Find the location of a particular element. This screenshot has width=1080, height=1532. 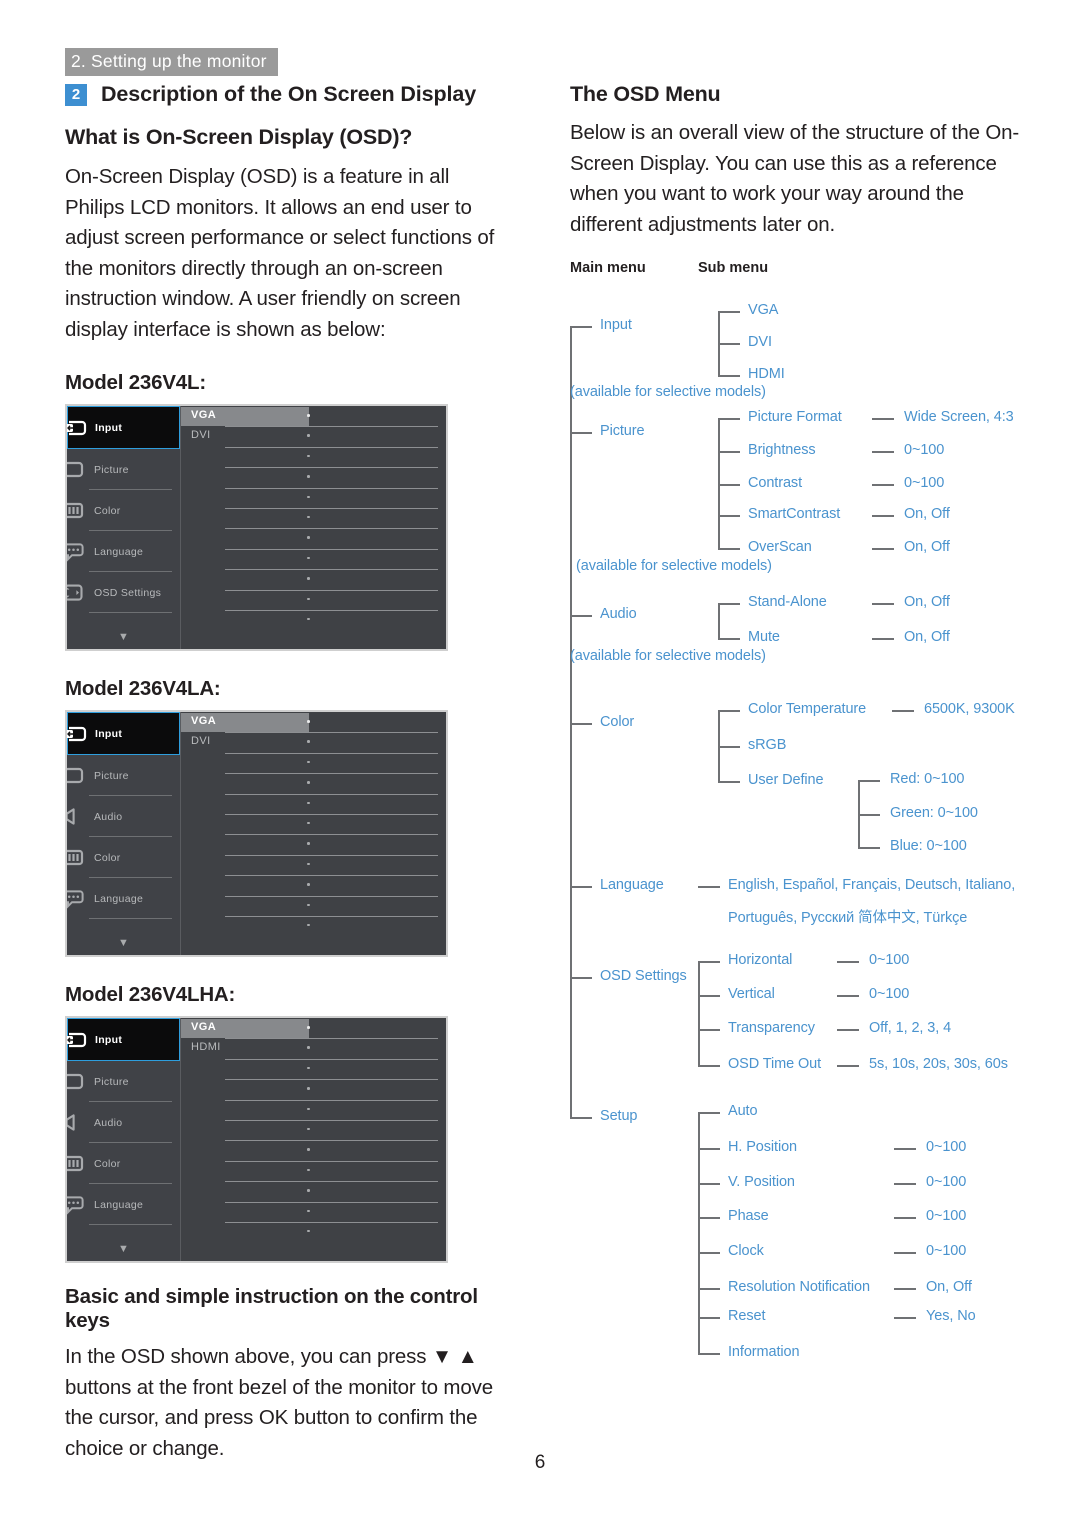

tree-sub-osd-3: OSD Time Out is located at coordinates (774, 1064).